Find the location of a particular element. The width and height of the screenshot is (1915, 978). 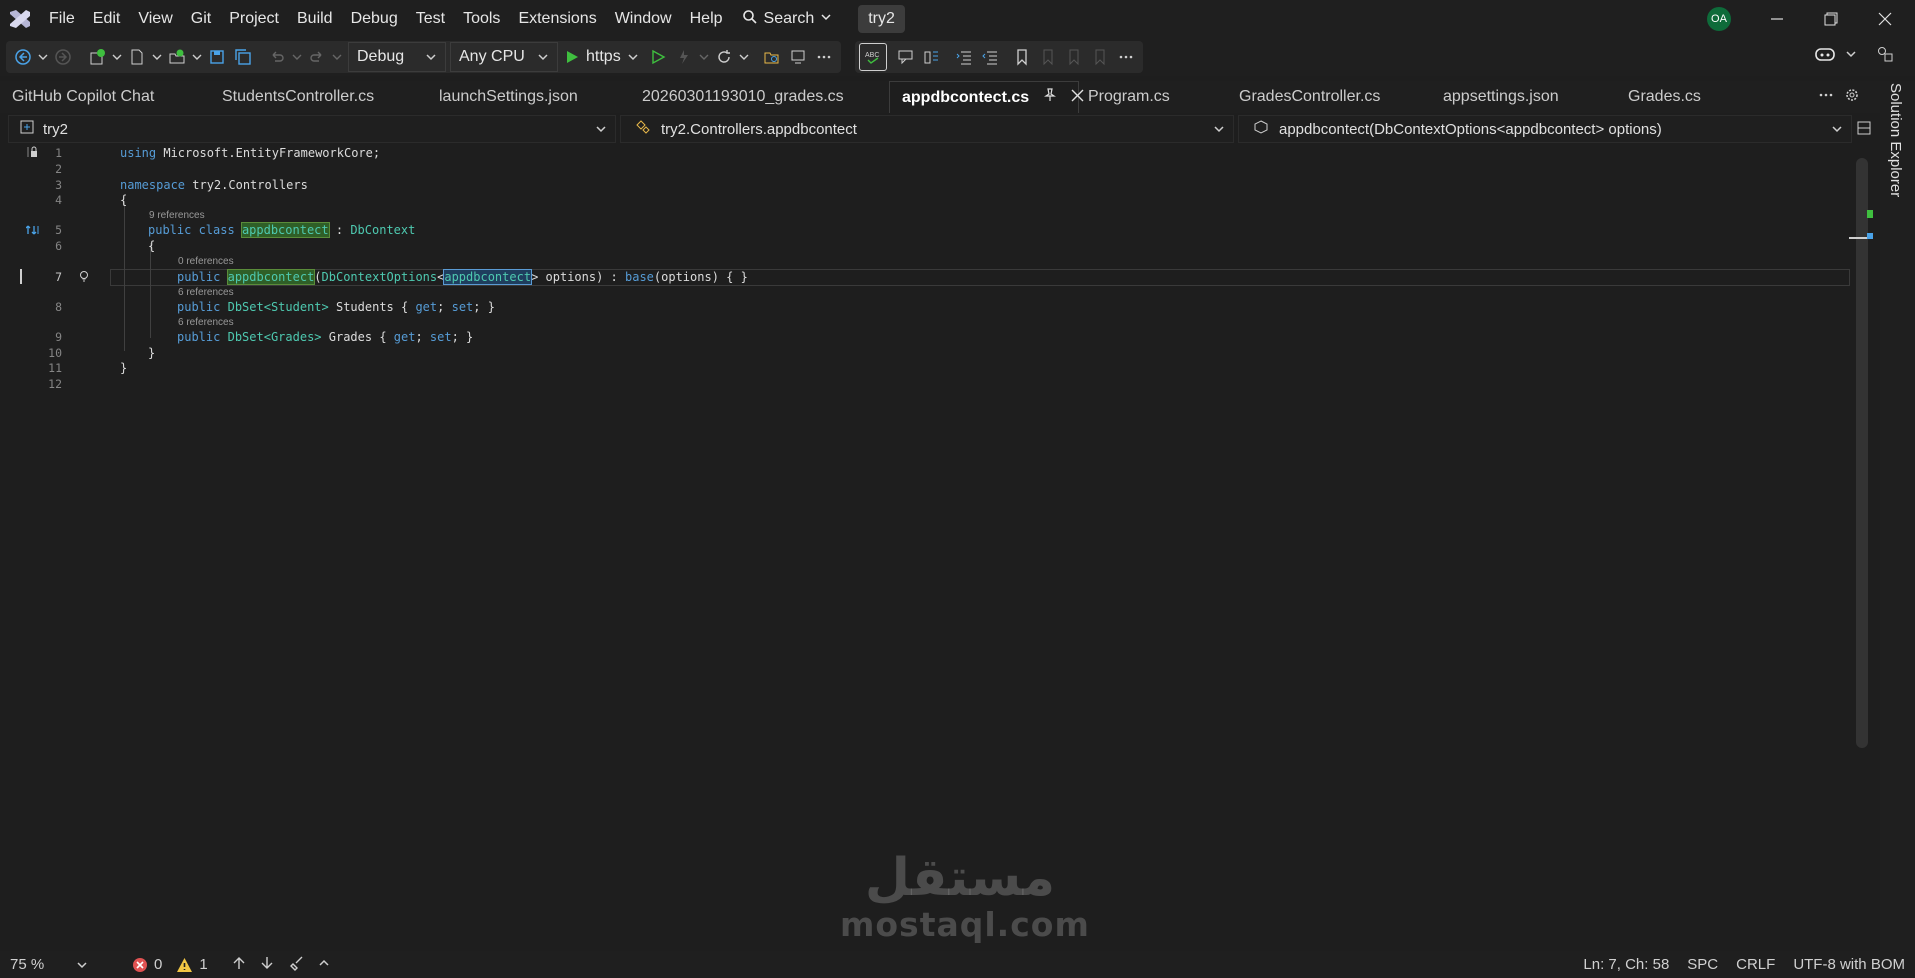

code-cleanup-icon is located at coordinates (297, 965).